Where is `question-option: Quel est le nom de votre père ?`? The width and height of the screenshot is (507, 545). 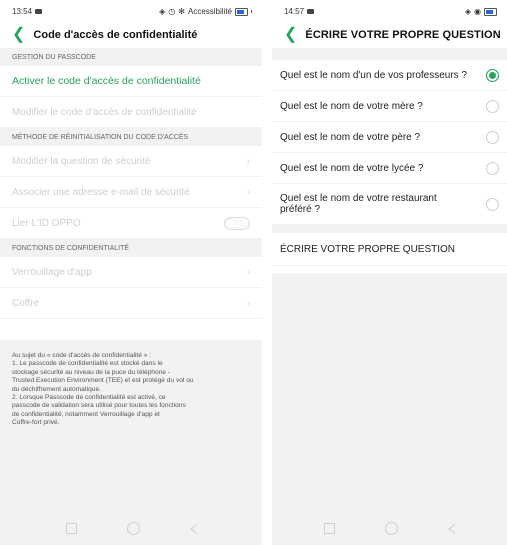
question-option: Quel est le nom de votre père ? is located at coordinates (389, 137).